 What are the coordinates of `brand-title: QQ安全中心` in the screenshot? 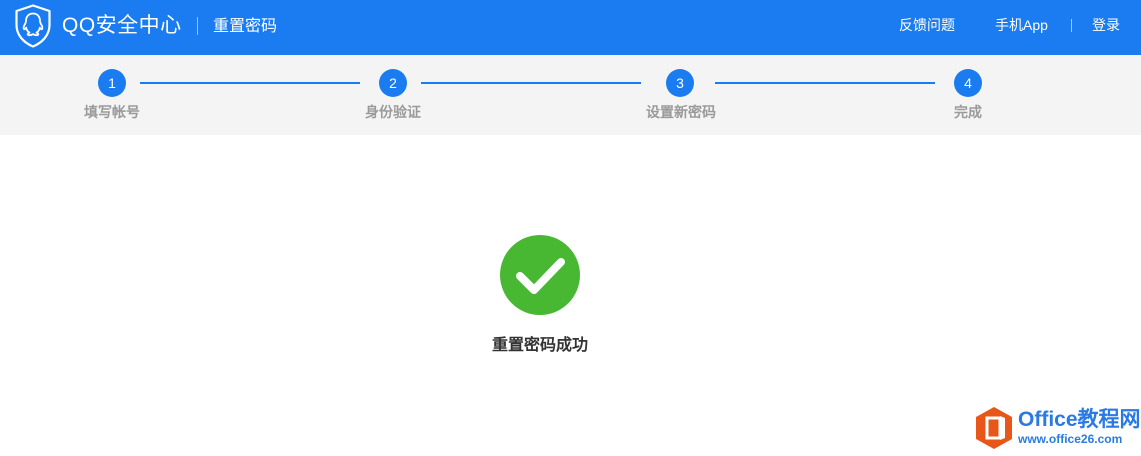 It's located at (122, 26).